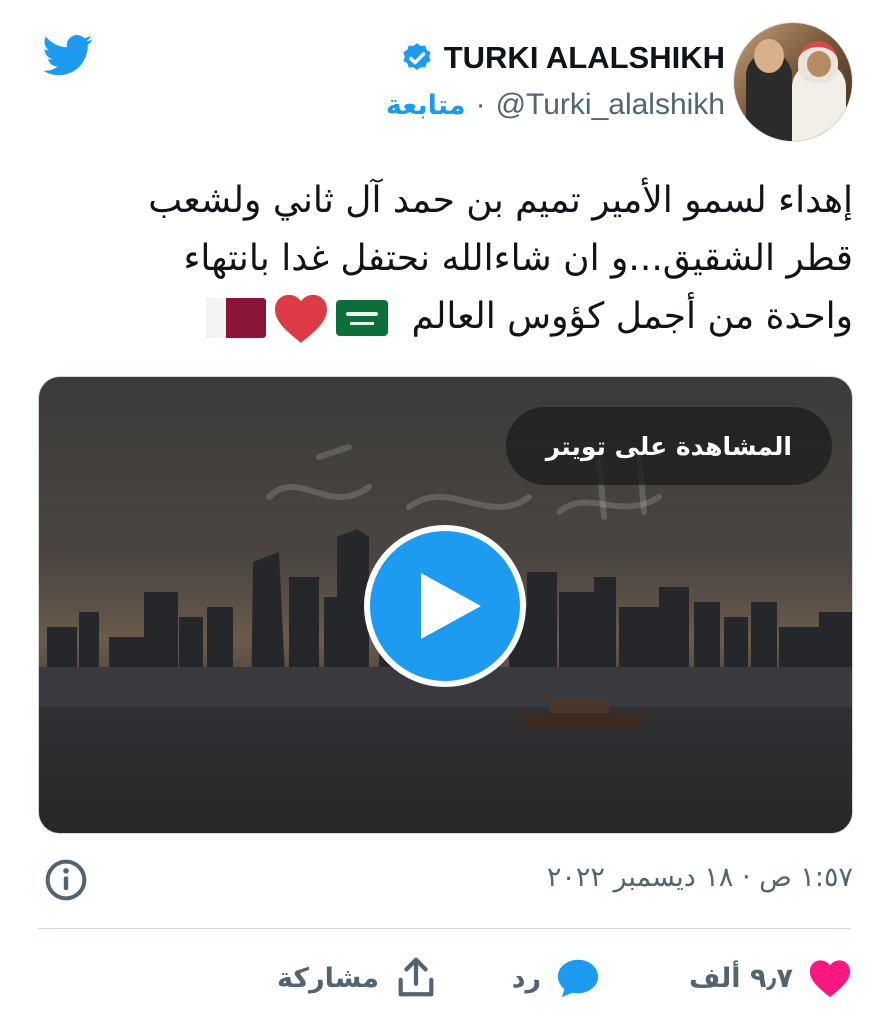  I want to click on divider, so click(444, 928).